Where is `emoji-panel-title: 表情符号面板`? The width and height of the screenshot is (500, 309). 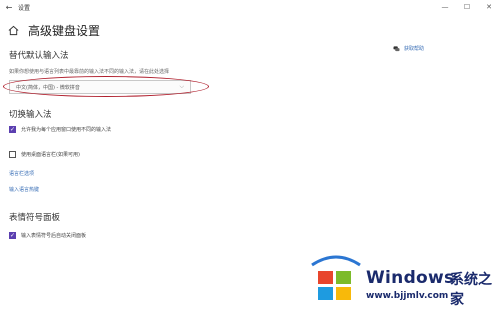 emoji-panel-title: 表情符号面板 is located at coordinates (35, 218).